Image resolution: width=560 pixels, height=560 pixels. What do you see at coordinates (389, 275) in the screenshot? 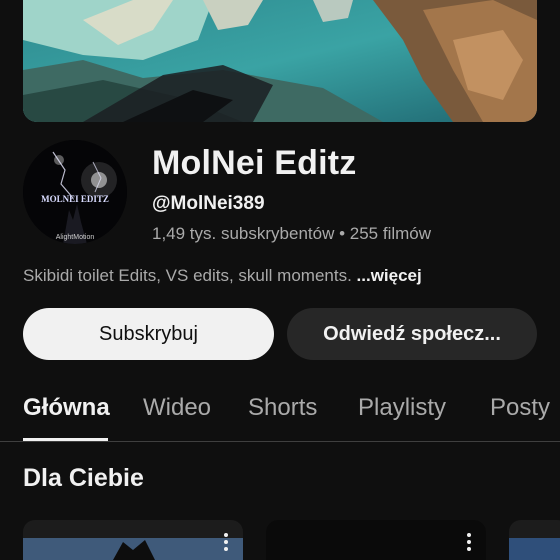
I see `more-link: ...więcej` at bounding box center [389, 275].